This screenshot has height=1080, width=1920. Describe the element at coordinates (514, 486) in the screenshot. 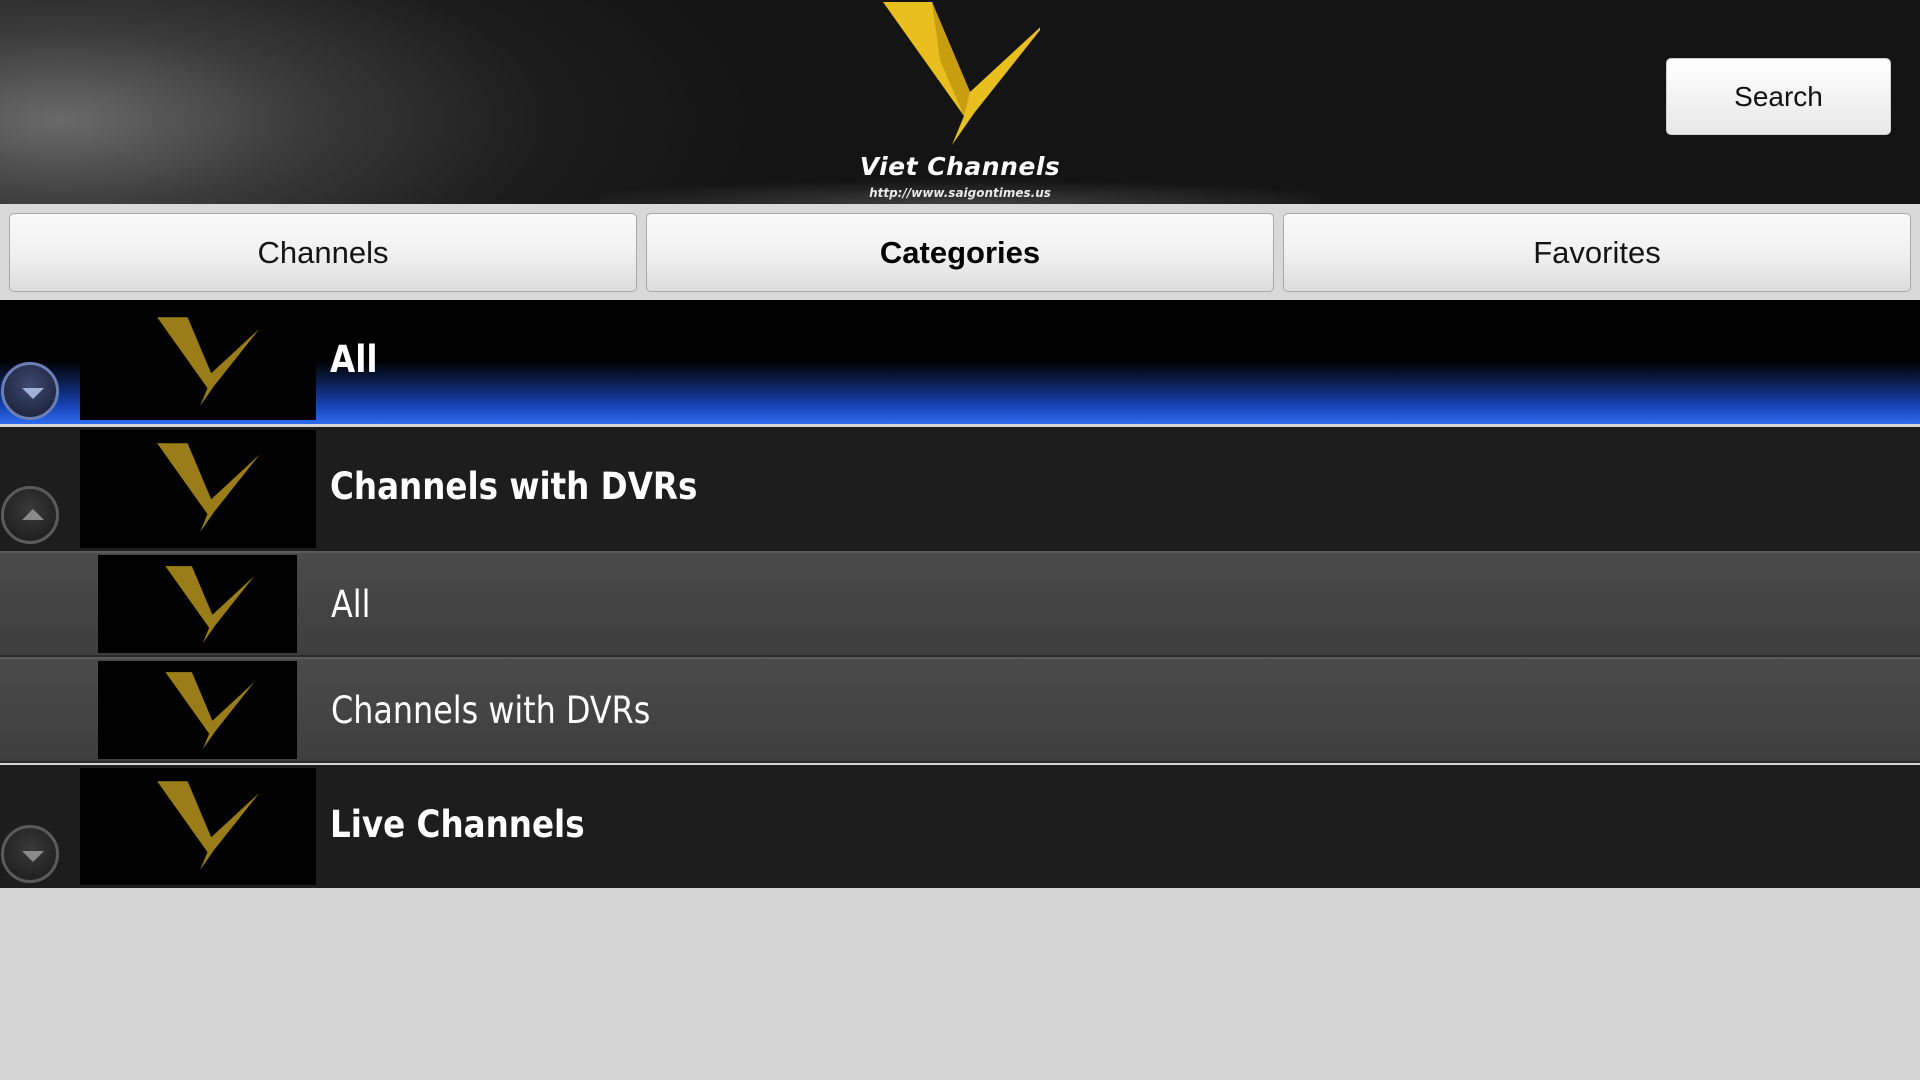

I see `category-label: Channels with DVRs` at that location.